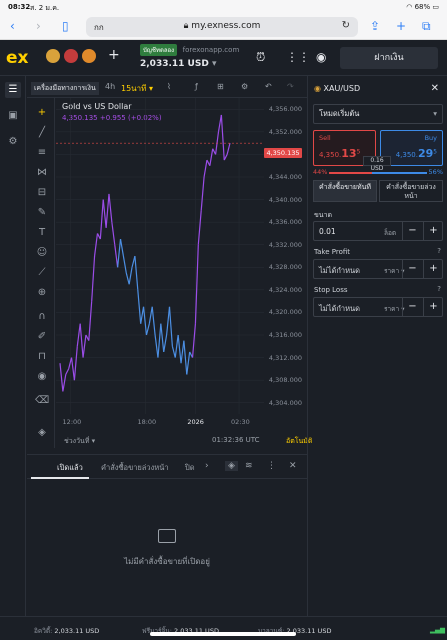 The height and width of the screenshot is (640, 447). Describe the element at coordinates (435, 7) in the screenshot. I see `battery-icon: ▭` at that location.